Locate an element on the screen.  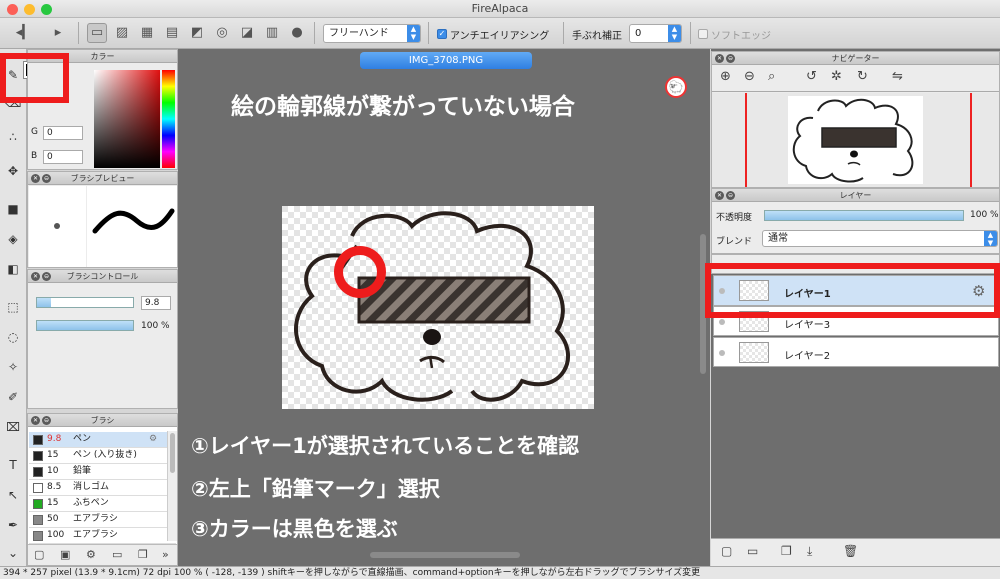
canvas-heading: 絵の輪郭線が繋がっていない場合 is located at coordinates (403, 107).